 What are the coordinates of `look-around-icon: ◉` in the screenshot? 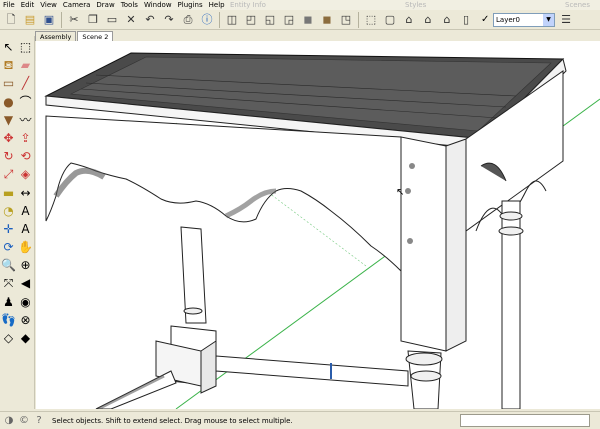 It's located at (25, 302).